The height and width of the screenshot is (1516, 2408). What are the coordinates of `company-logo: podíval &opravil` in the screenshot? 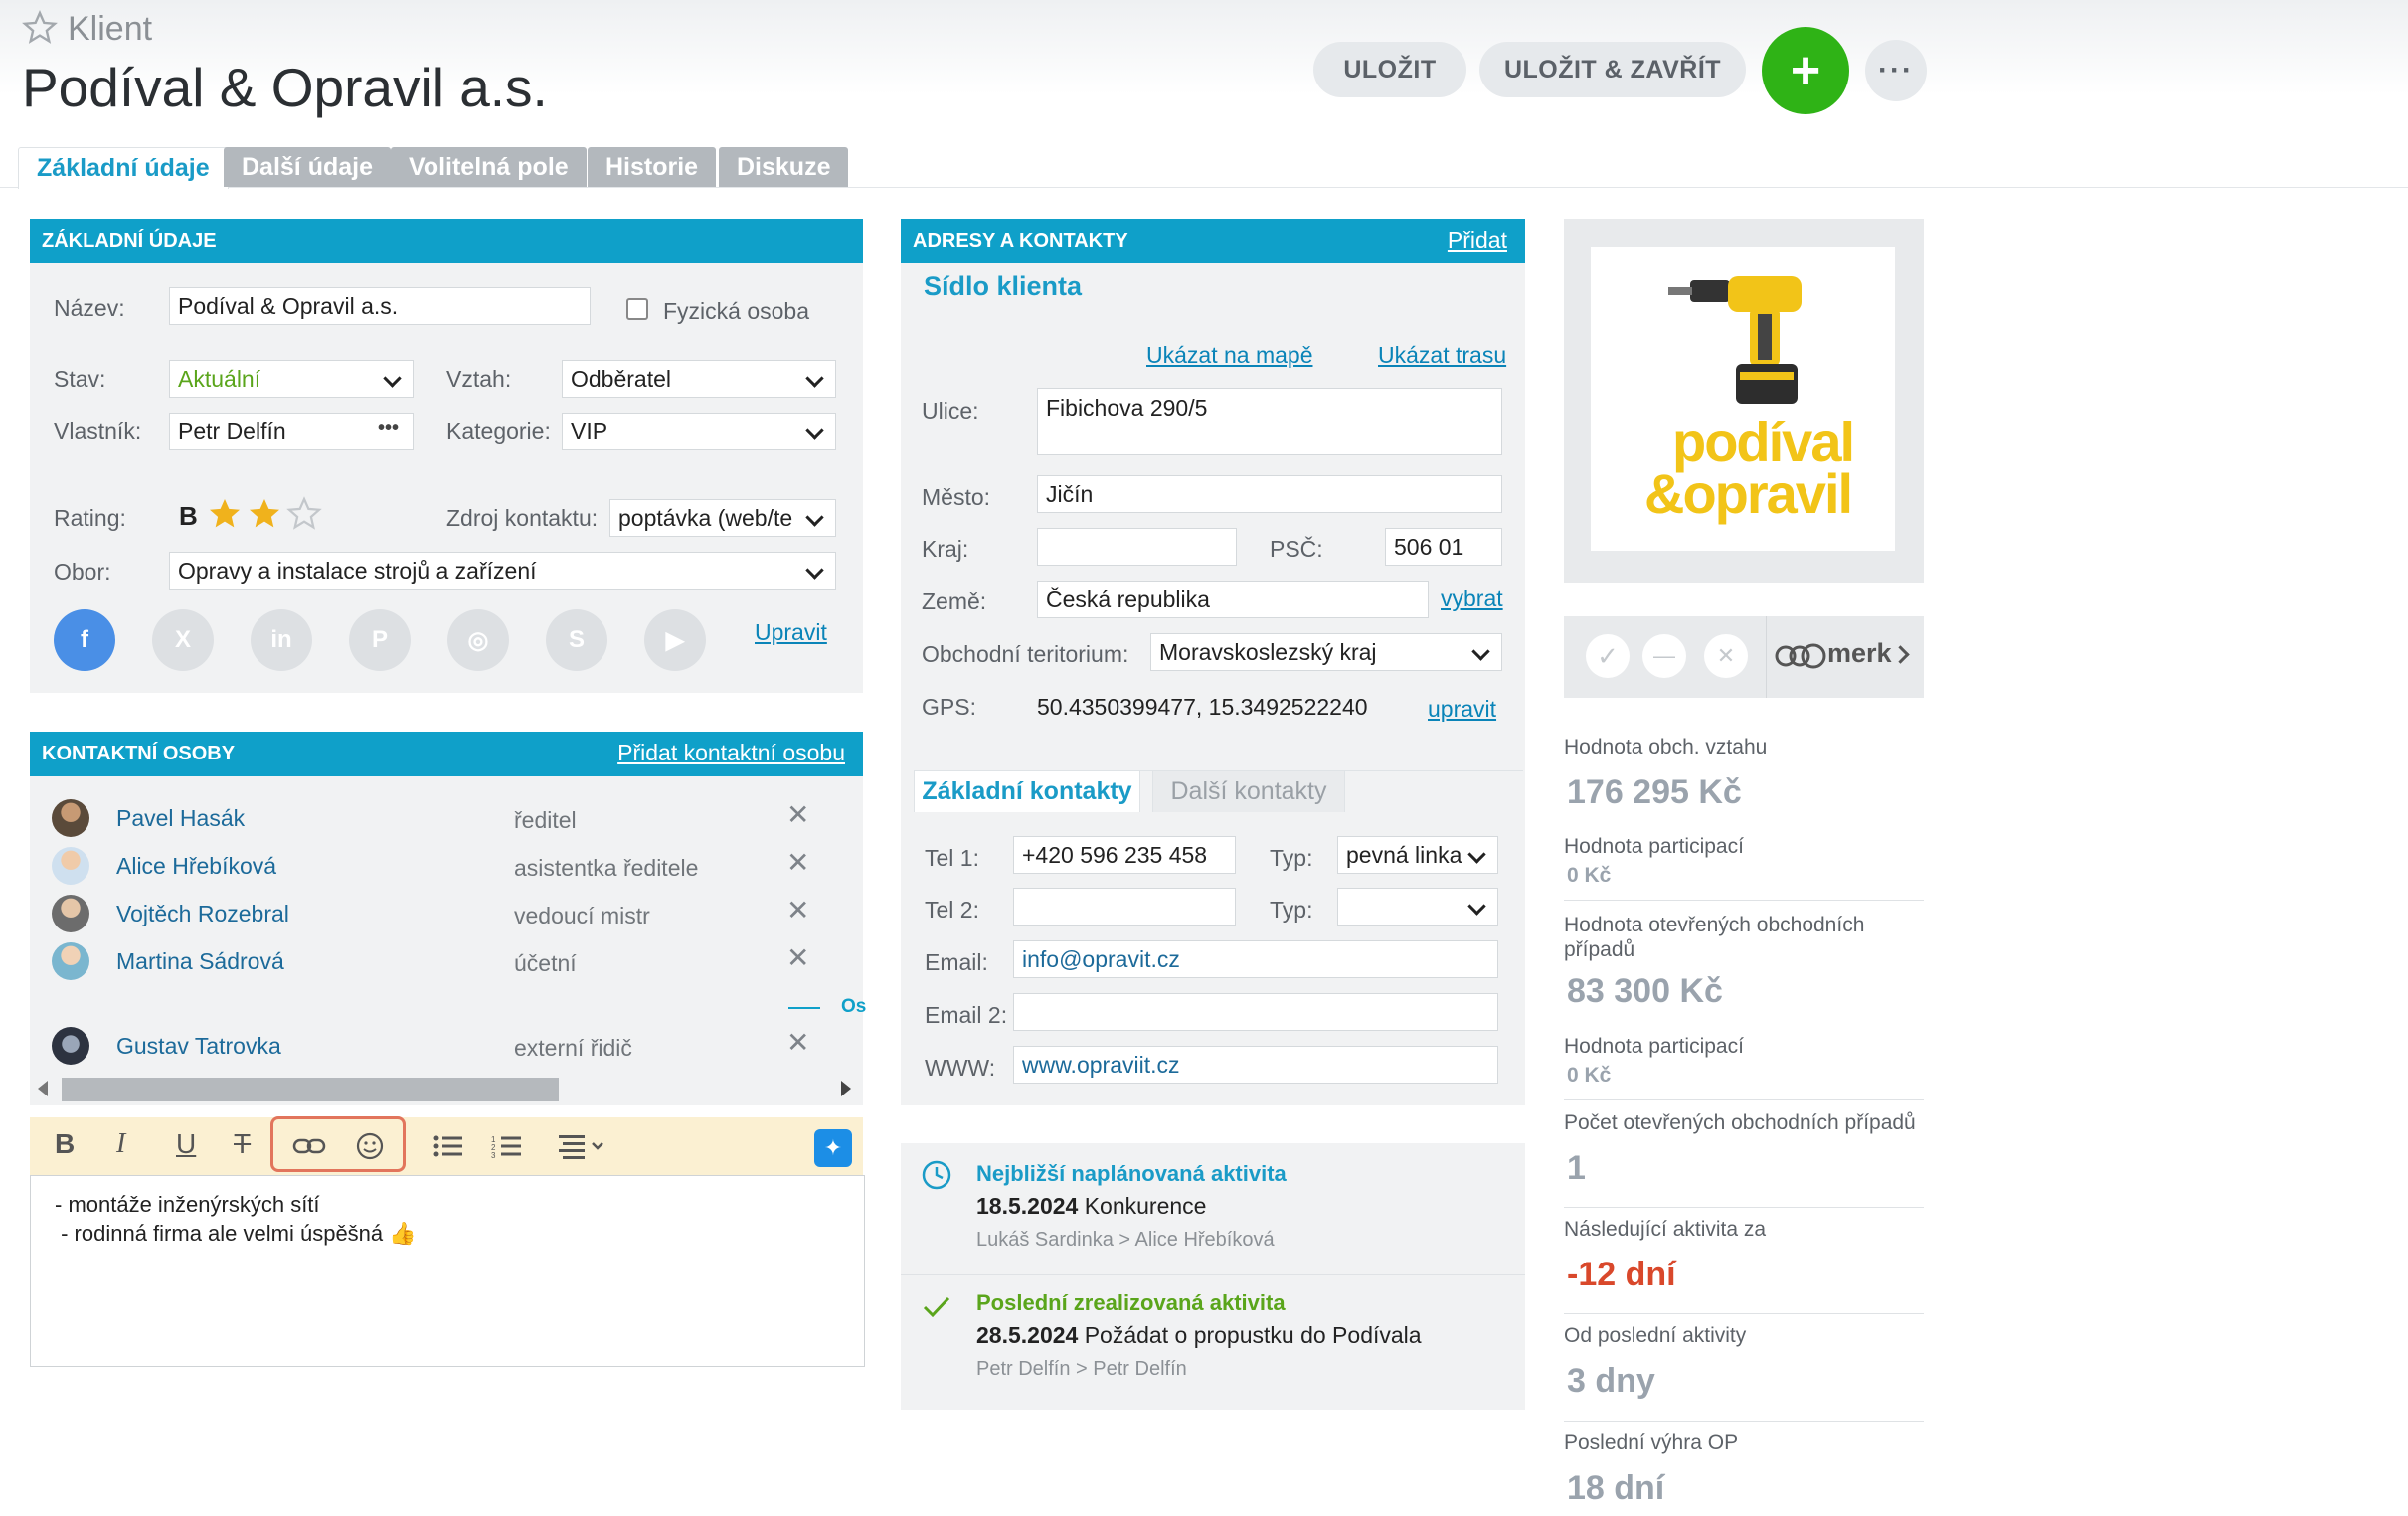 It's located at (1743, 399).